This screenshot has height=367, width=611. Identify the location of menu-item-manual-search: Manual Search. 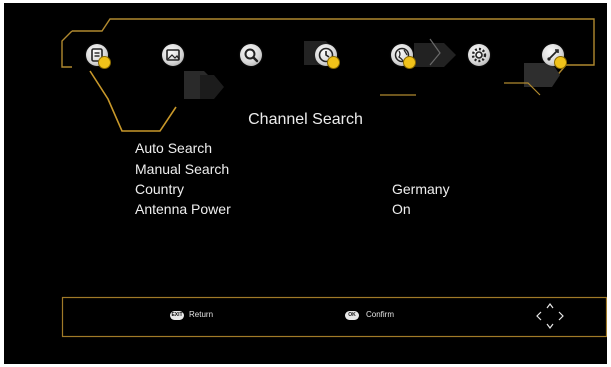
(182, 169).